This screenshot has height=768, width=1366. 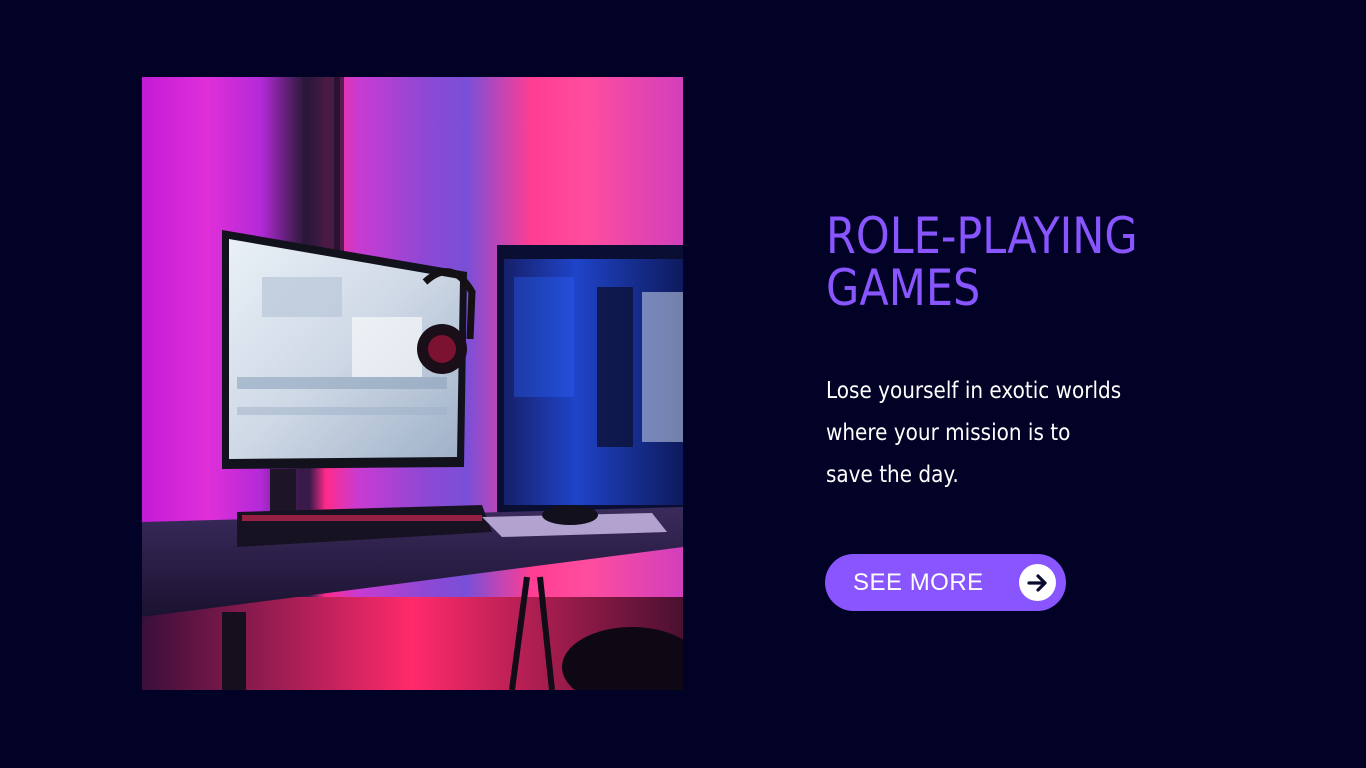 I want to click on see-more-label: SEE MORE, so click(x=918, y=582).